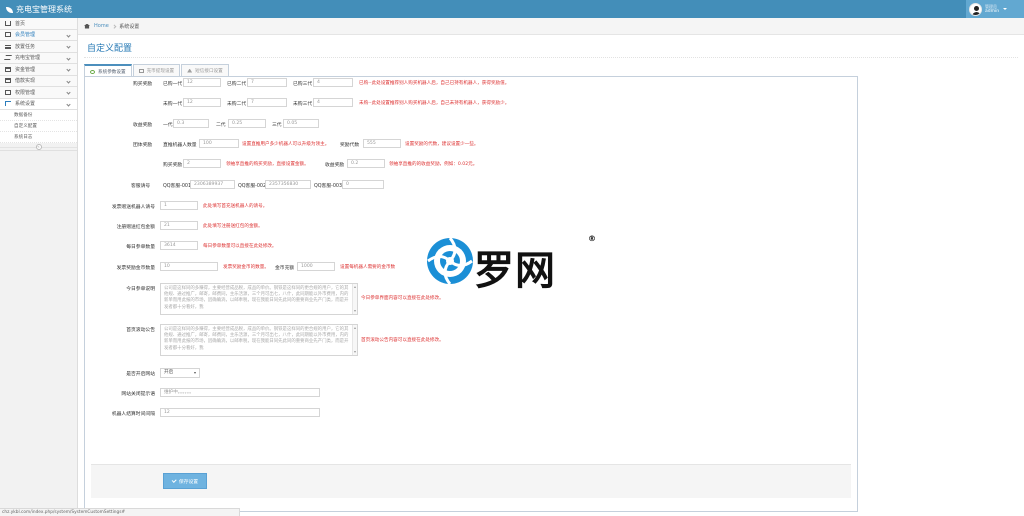  Describe the element at coordinates (38, 24) in the screenshot. I see `sidebar-item-home: 首页` at that location.